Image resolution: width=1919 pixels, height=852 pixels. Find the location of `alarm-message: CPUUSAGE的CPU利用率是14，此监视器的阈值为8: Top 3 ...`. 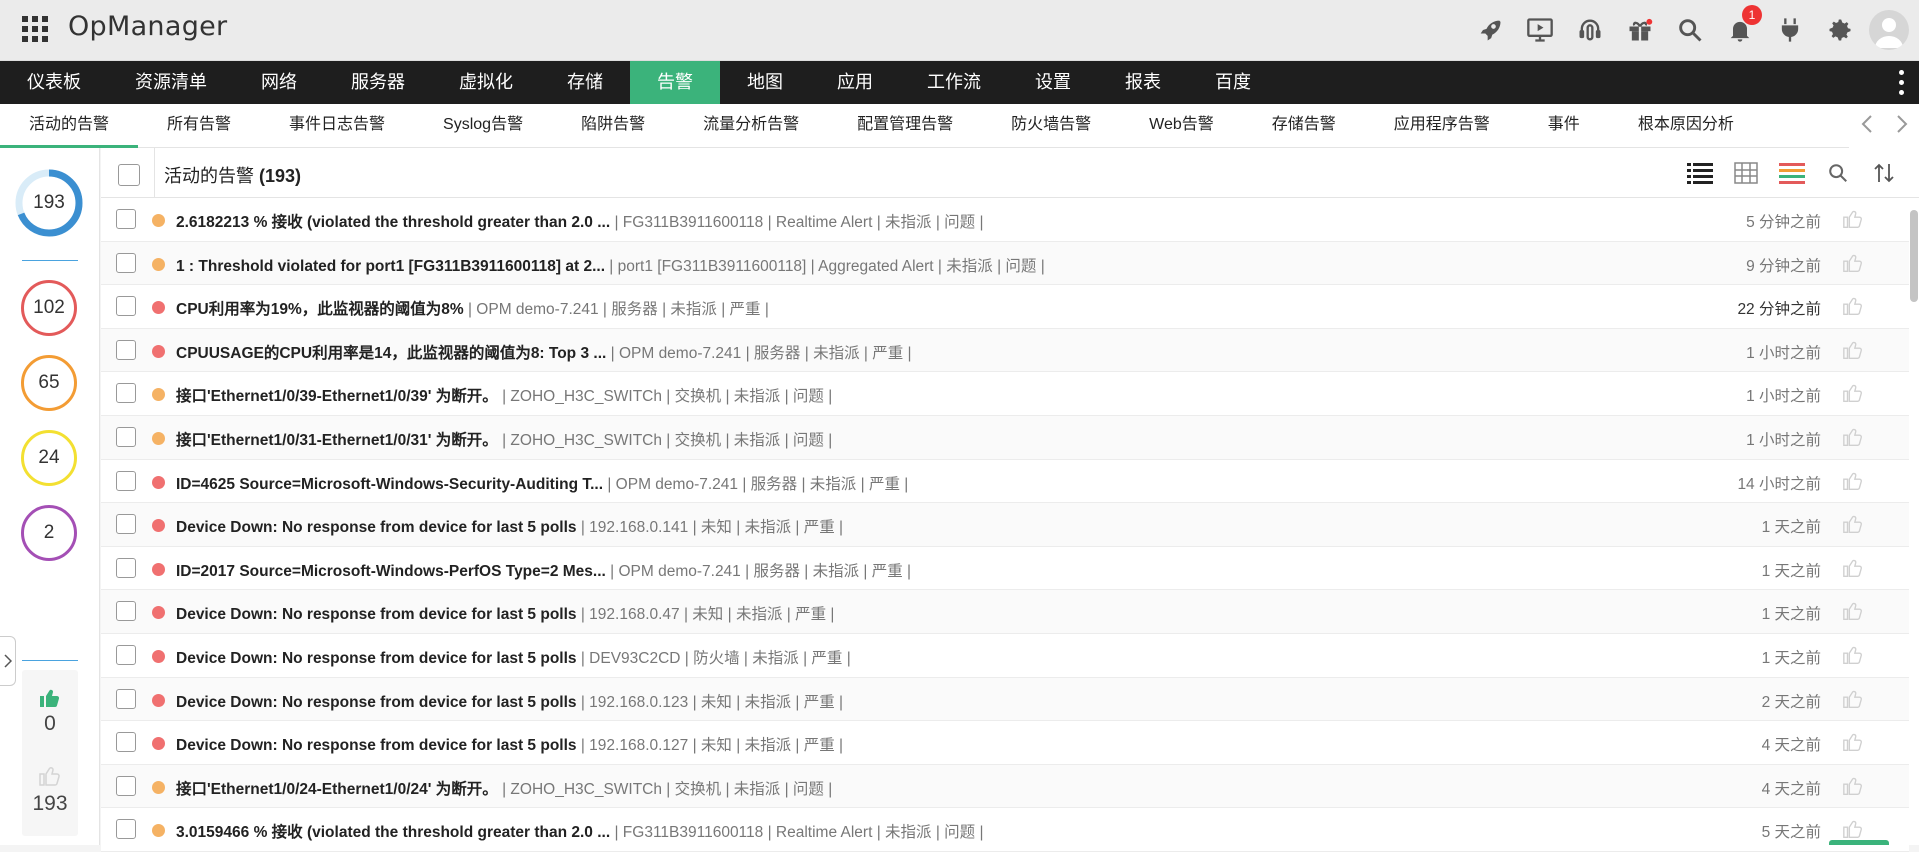

alarm-message: CPUUSAGE的CPU利用率是14，此监视器的阈值为8: Top 3 ... is located at coordinates (391, 353).